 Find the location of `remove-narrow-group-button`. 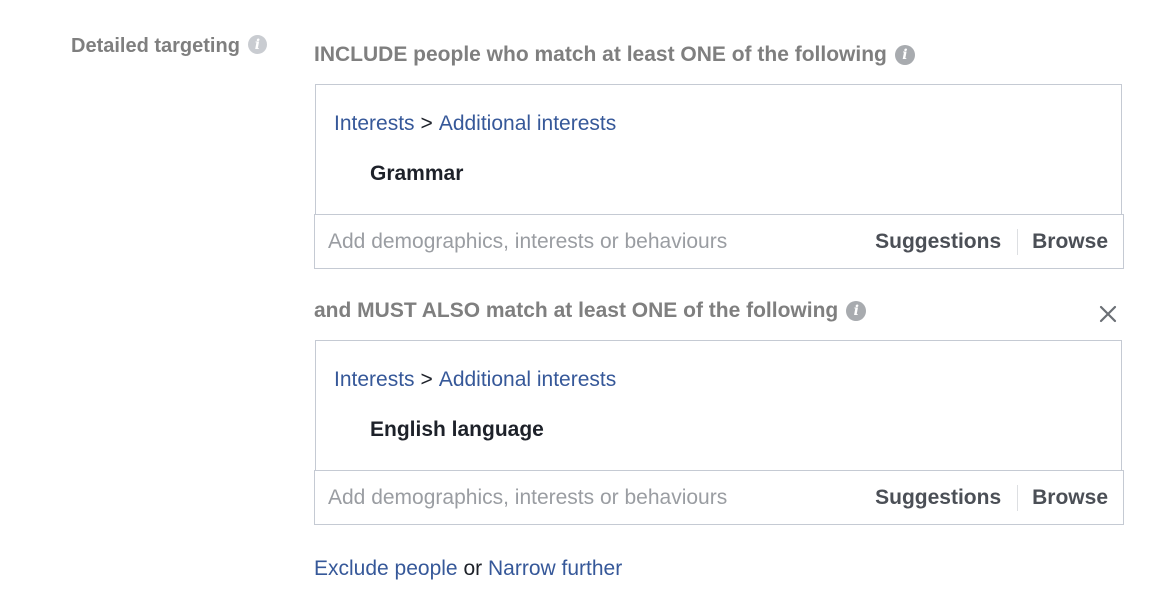

remove-narrow-group-button is located at coordinates (1108, 314).